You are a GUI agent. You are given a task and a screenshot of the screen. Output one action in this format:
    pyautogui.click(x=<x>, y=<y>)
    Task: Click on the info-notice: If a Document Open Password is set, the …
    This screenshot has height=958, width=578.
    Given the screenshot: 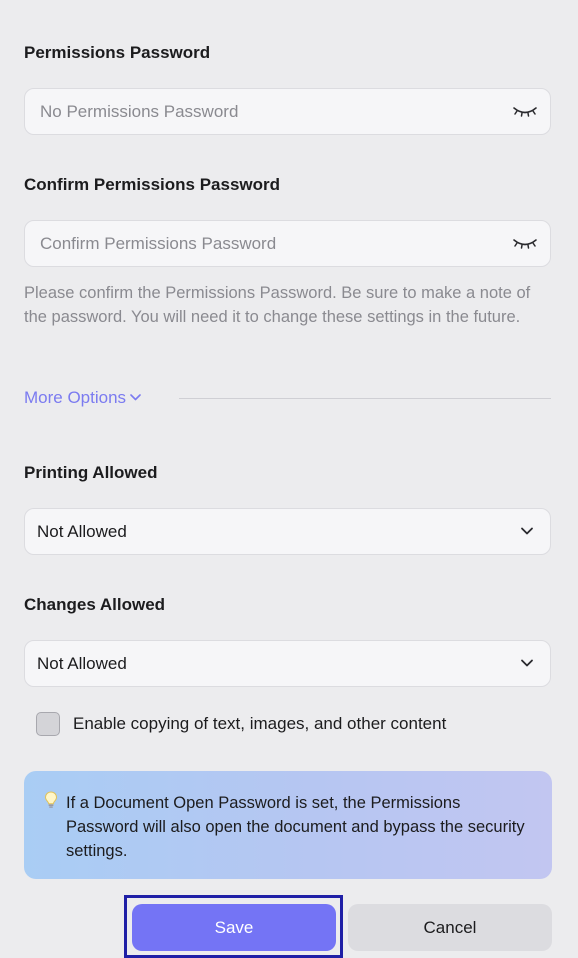 What is the action you would take?
    pyautogui.click(x=288, y=825)
    